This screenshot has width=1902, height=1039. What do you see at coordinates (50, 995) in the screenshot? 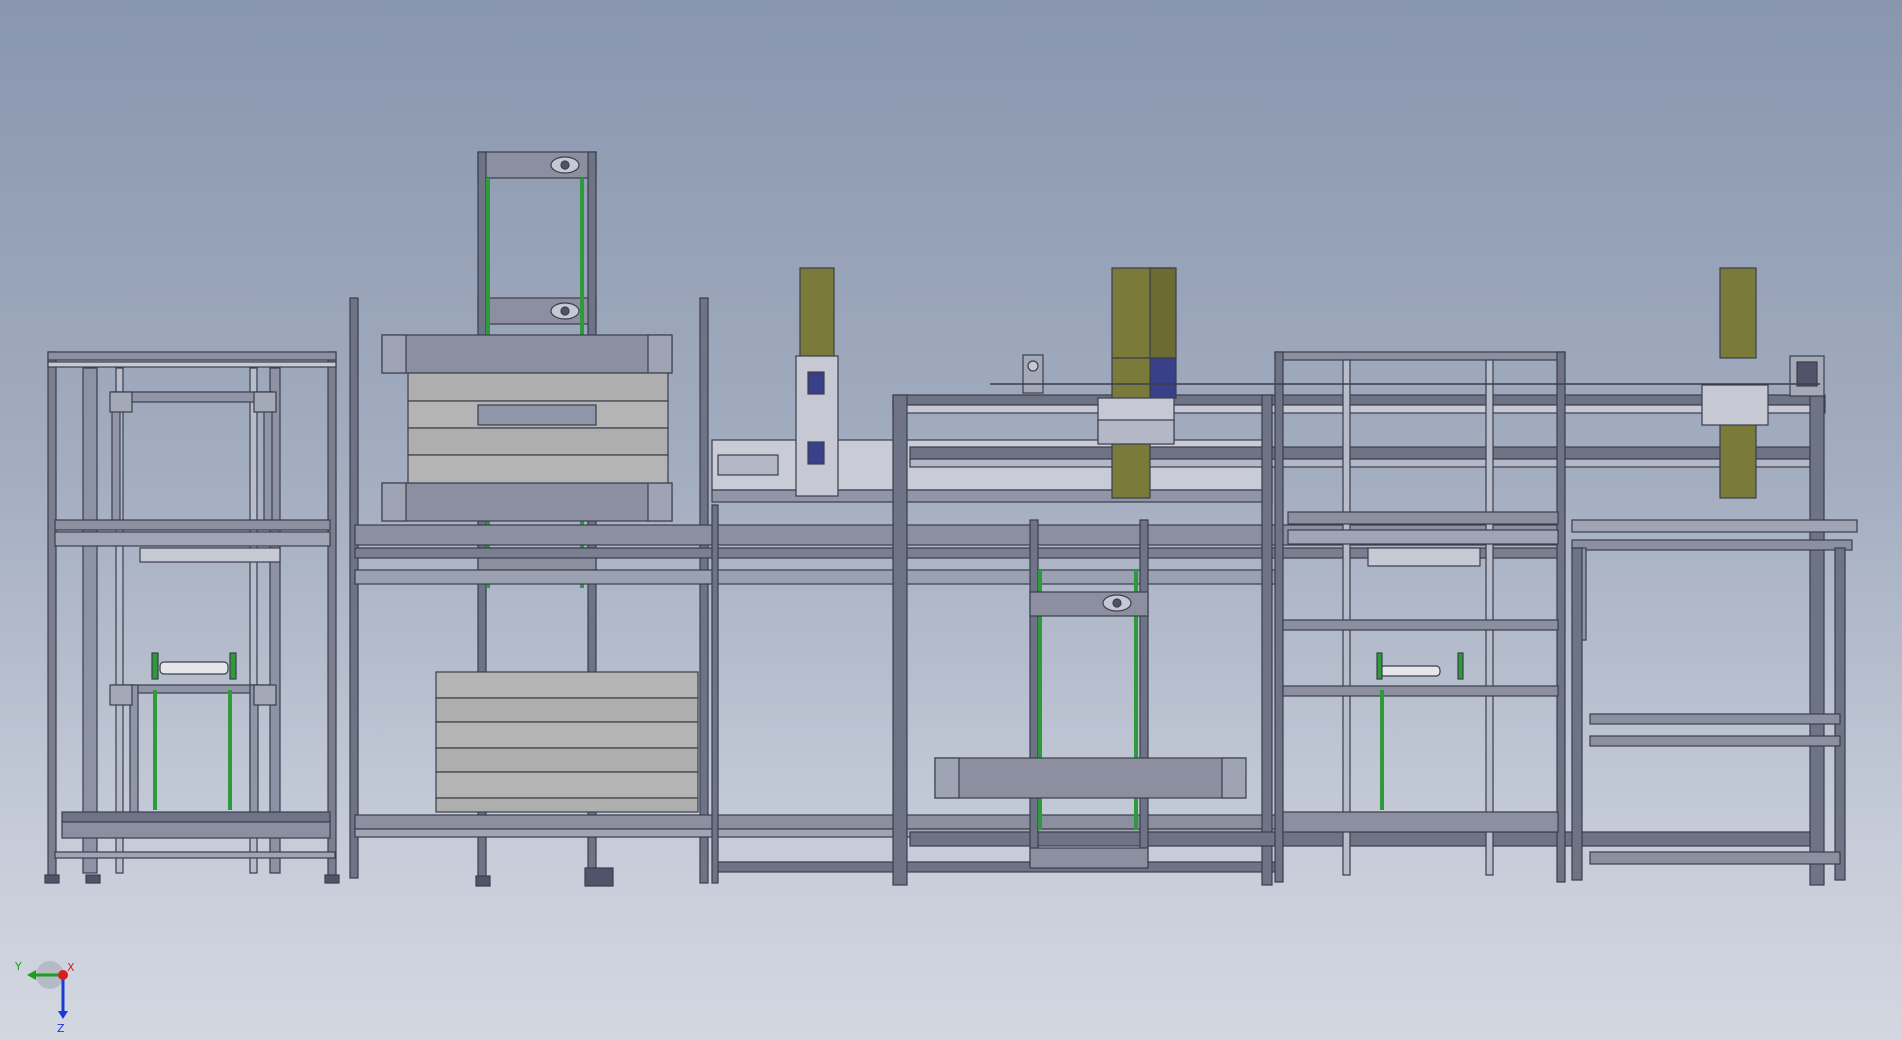
I see `coordinate-triad: Y X Z` at bounding box center [50, 995].